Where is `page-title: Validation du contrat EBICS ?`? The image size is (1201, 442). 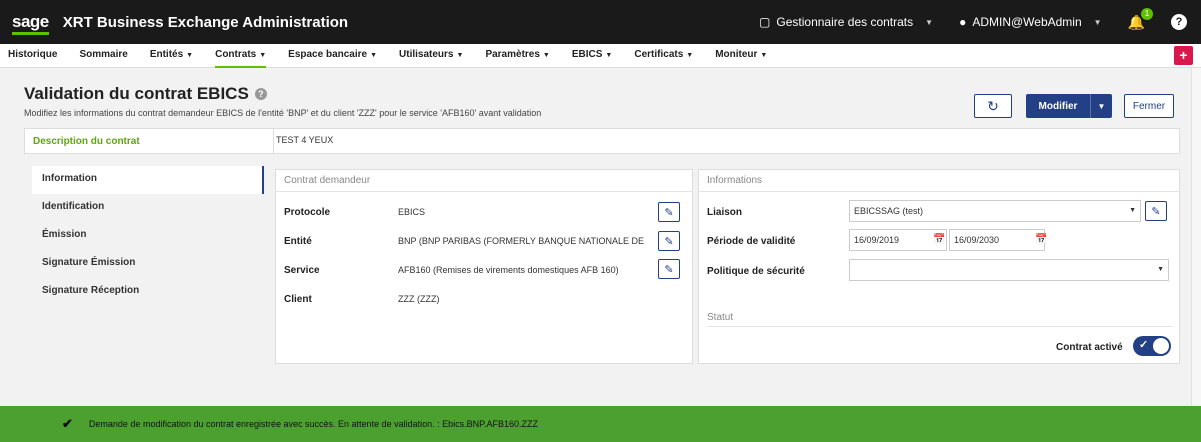
page-title: Validation du contrat EBICS ? is located at coordinates (145, 94).